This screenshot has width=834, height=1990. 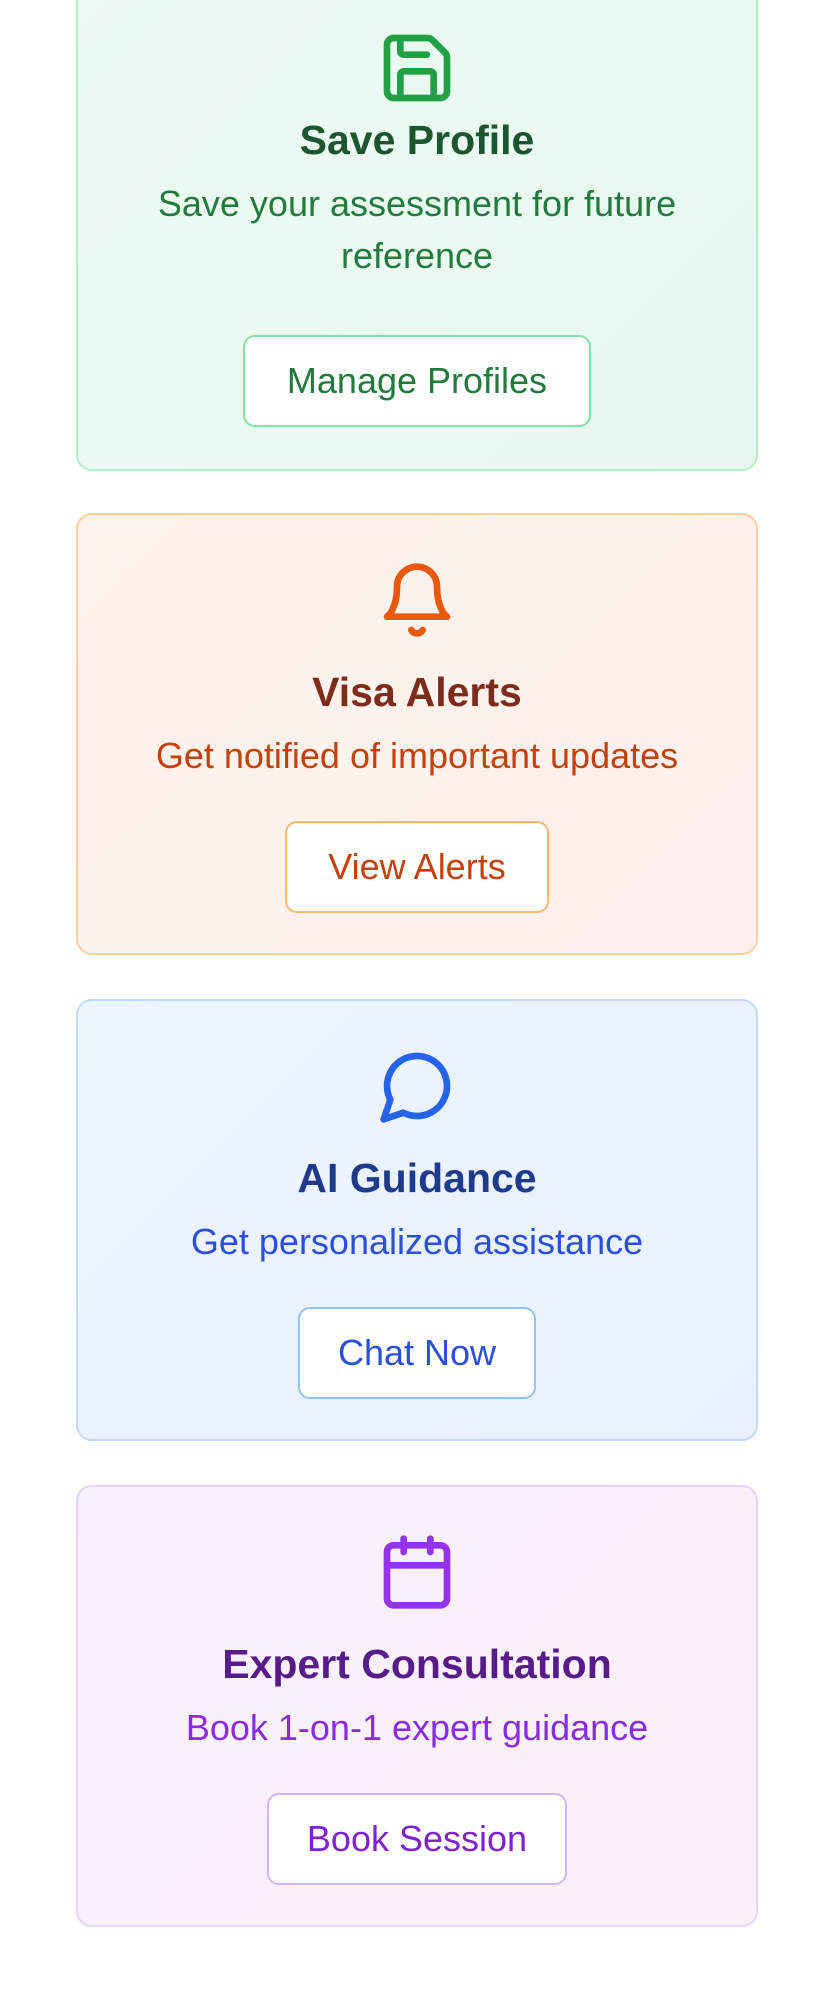 What do you see at coordinates (417, 692) in the screenshot?
I see `card-title: Visa Alerts` at bounding box center [417, 692].